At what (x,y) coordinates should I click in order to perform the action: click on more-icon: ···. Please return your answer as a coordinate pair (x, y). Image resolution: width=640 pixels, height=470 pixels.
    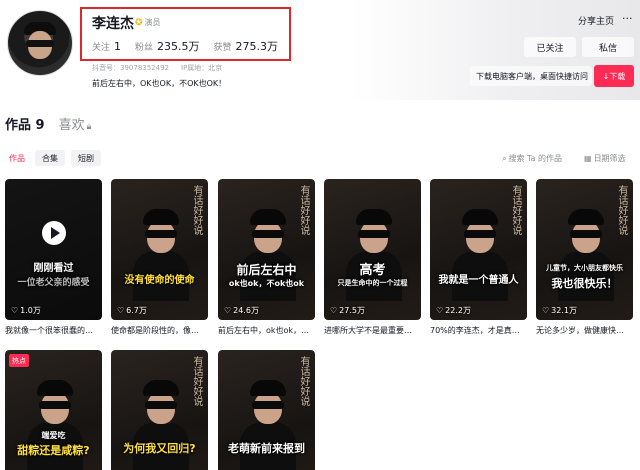
    Looking at the image, I should click on (627, 18).